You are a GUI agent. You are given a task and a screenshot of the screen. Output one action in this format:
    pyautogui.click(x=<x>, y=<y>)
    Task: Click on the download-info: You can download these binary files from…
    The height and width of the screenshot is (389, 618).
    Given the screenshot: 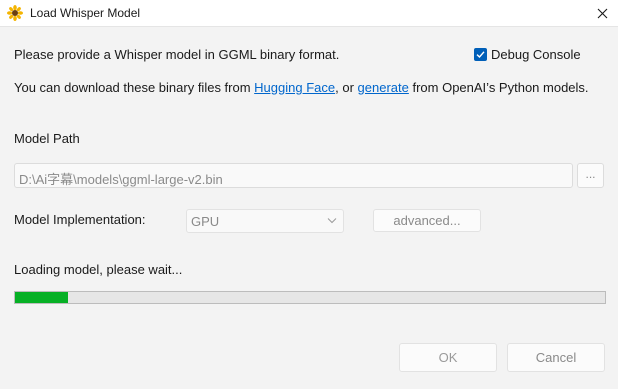 What is the action you would take?
    pyautogui.click(x=309, y=88)
    